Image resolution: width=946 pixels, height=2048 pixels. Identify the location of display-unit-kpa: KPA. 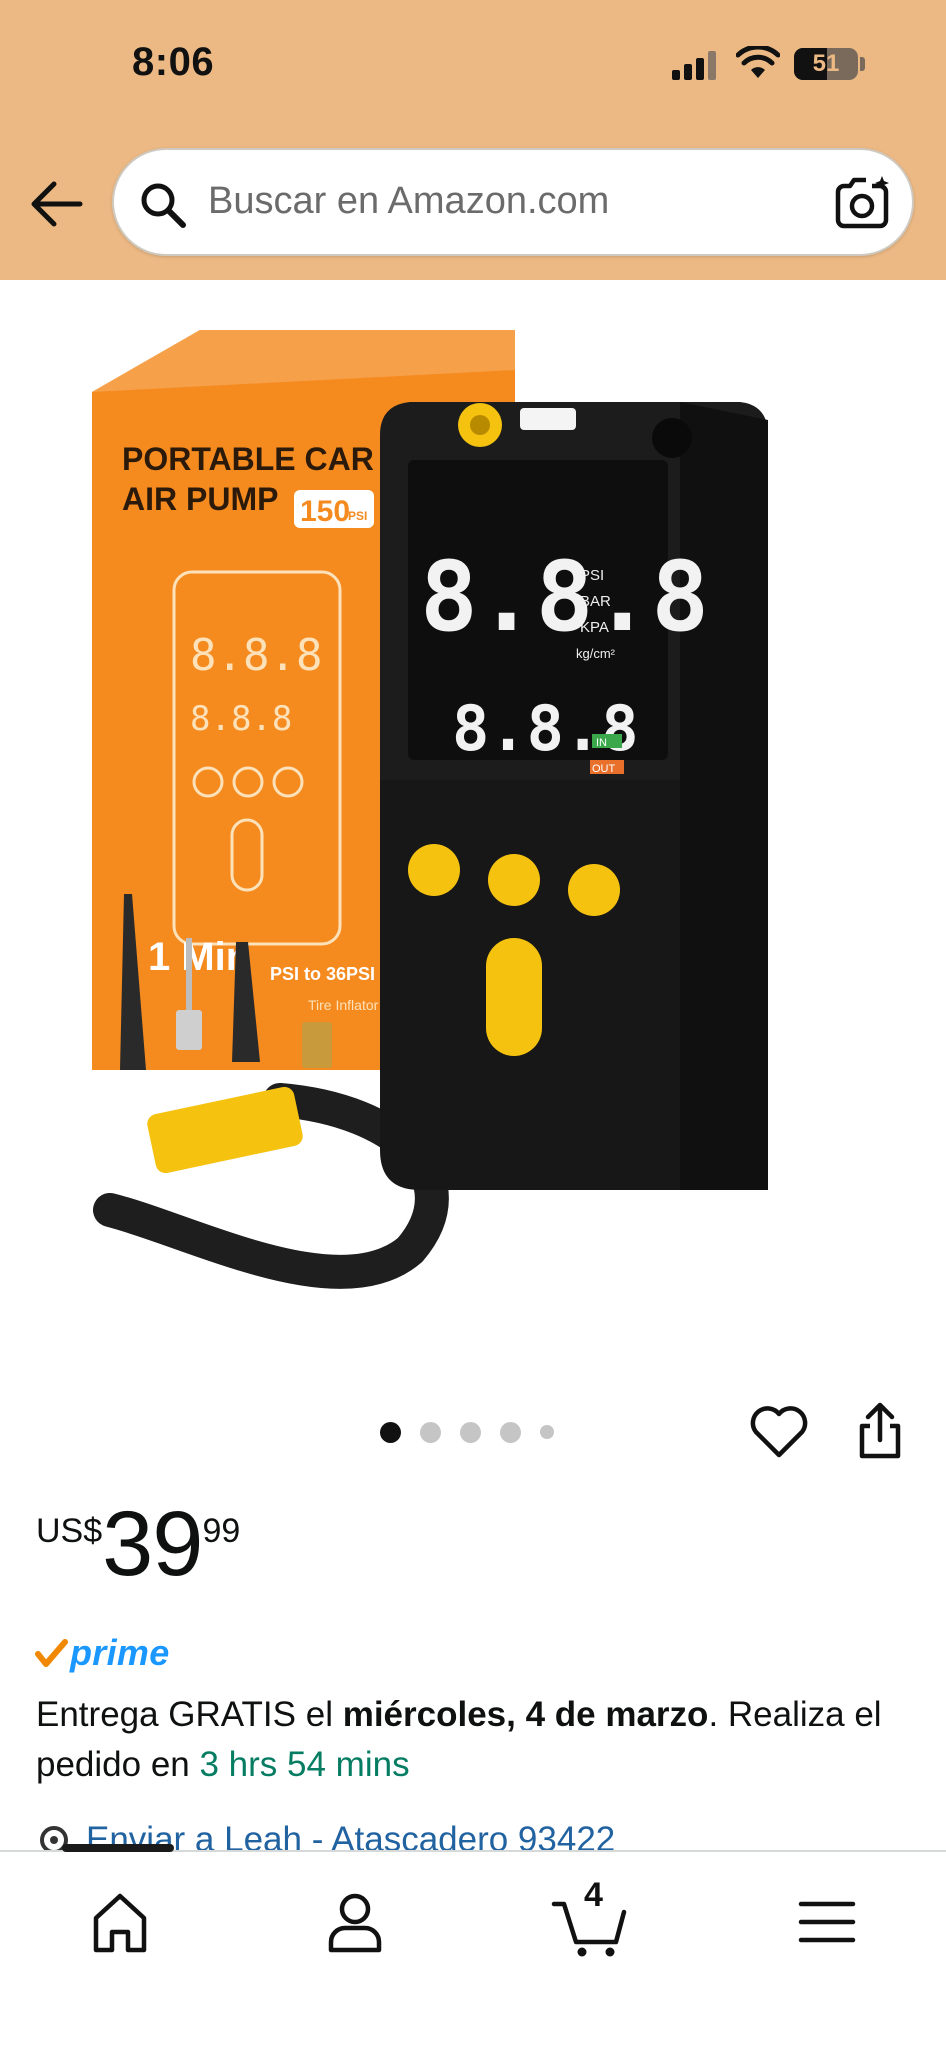
(594, 627).